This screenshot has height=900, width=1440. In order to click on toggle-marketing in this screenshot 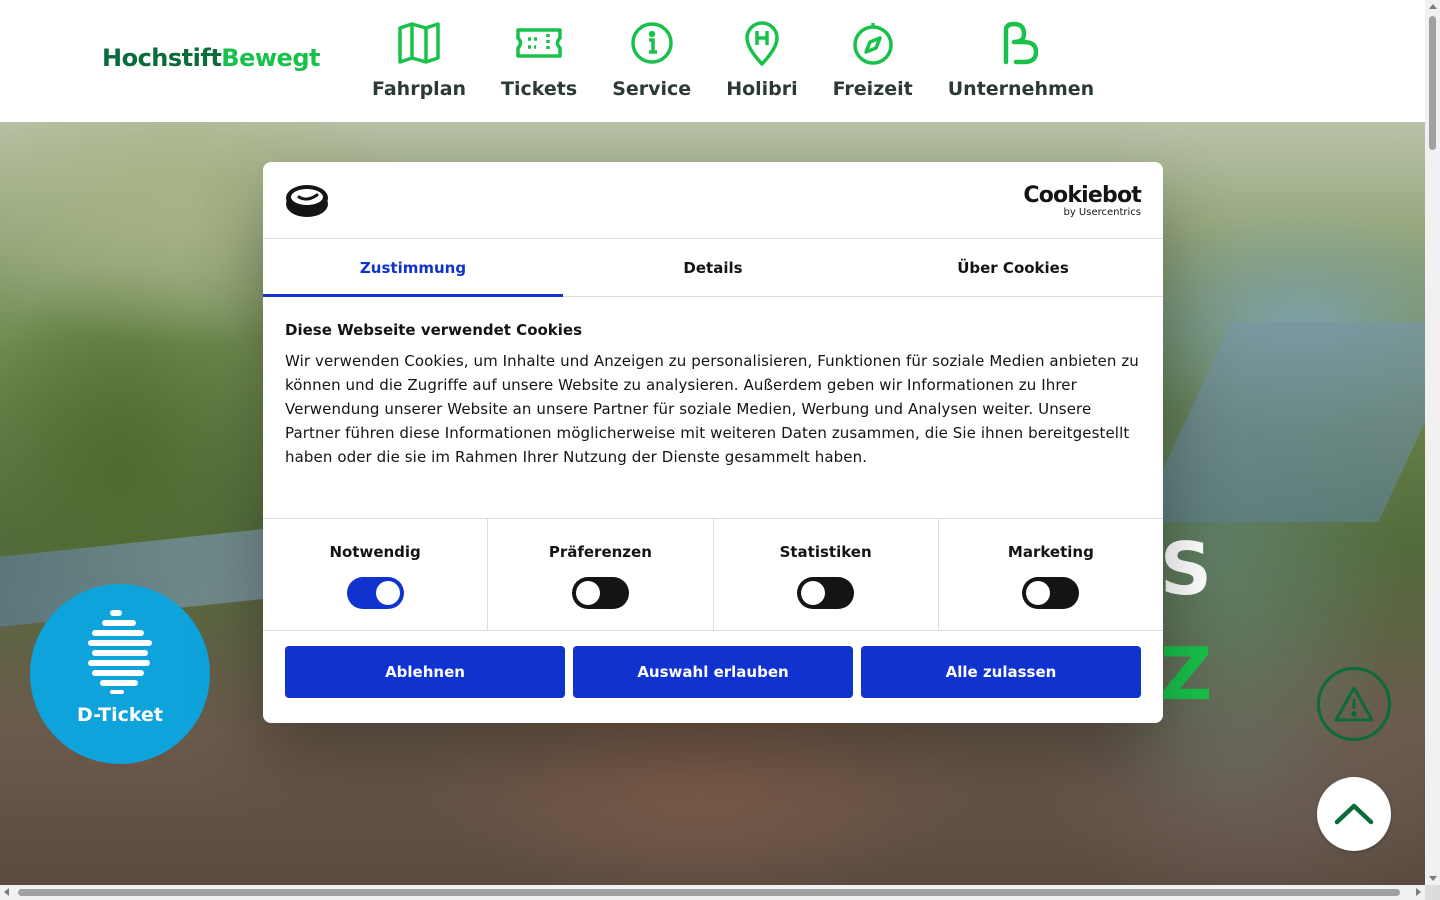, I will do `click(1051, 593)`.